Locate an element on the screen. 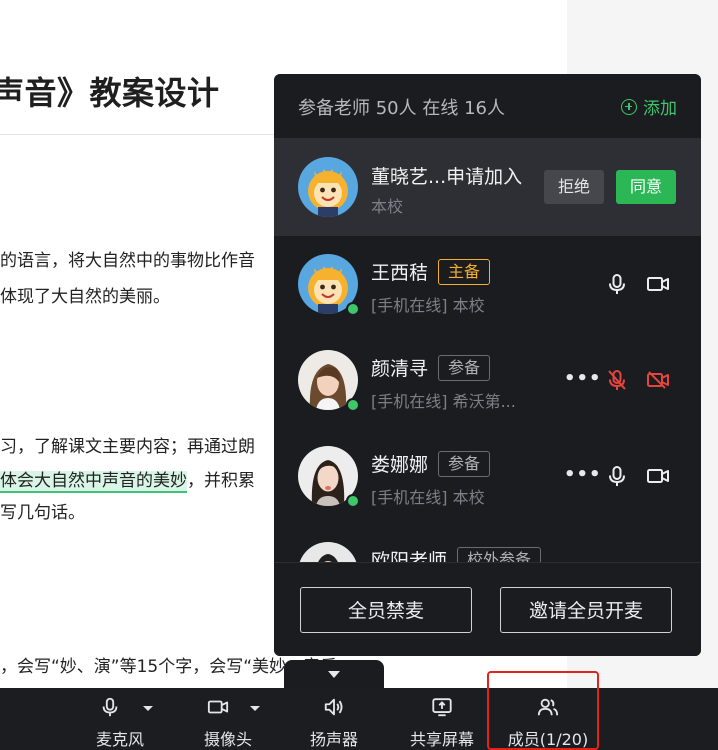 The image size is (718, 750). member-row: 颜清寻 参备 [手机在线] 希沃第... ••• is located at coordinates (487, 380).